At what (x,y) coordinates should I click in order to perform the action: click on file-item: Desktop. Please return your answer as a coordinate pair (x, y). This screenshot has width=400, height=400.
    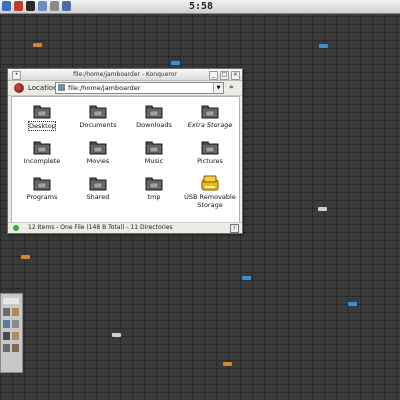
    Looking at the image, I should click on (42, 119).